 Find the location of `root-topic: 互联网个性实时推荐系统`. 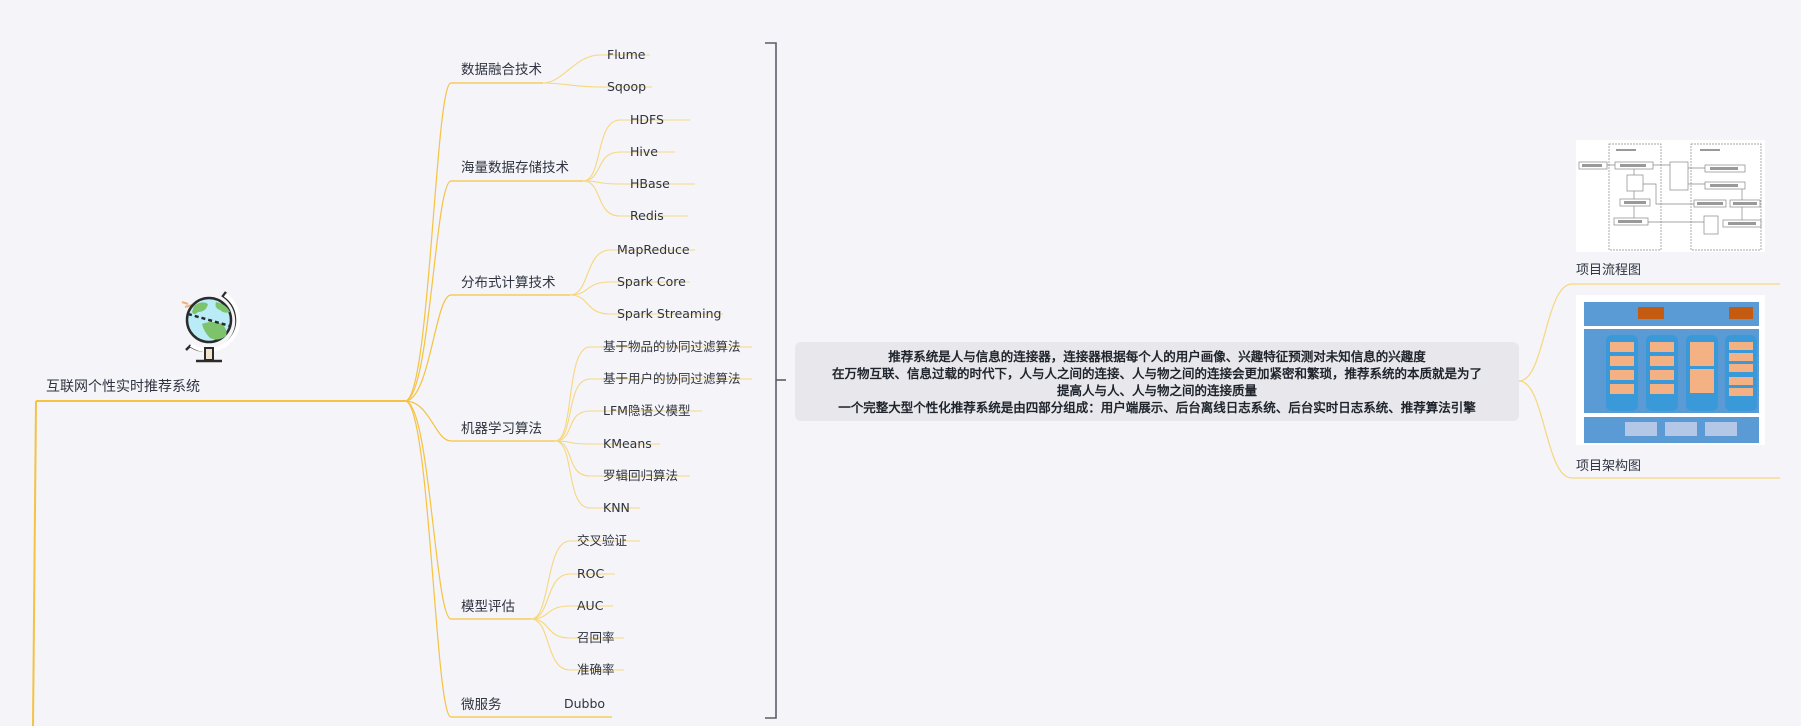

root-topic: 互联网个性实时推荐系统 is located at coordinates (123, 387).